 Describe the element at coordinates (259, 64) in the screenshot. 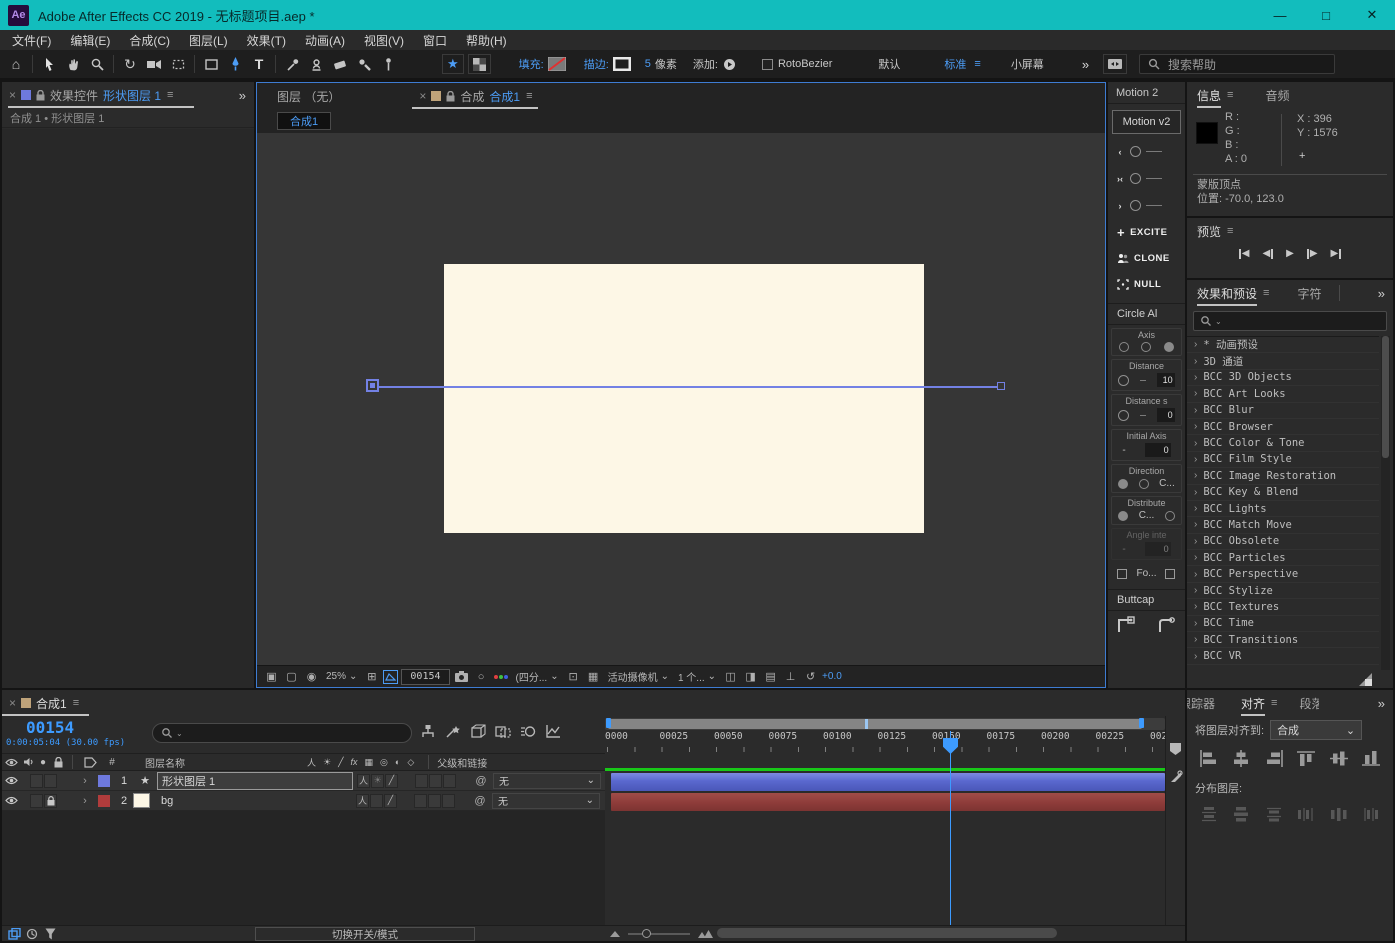

I see `type-tool-icon: T` at that location.